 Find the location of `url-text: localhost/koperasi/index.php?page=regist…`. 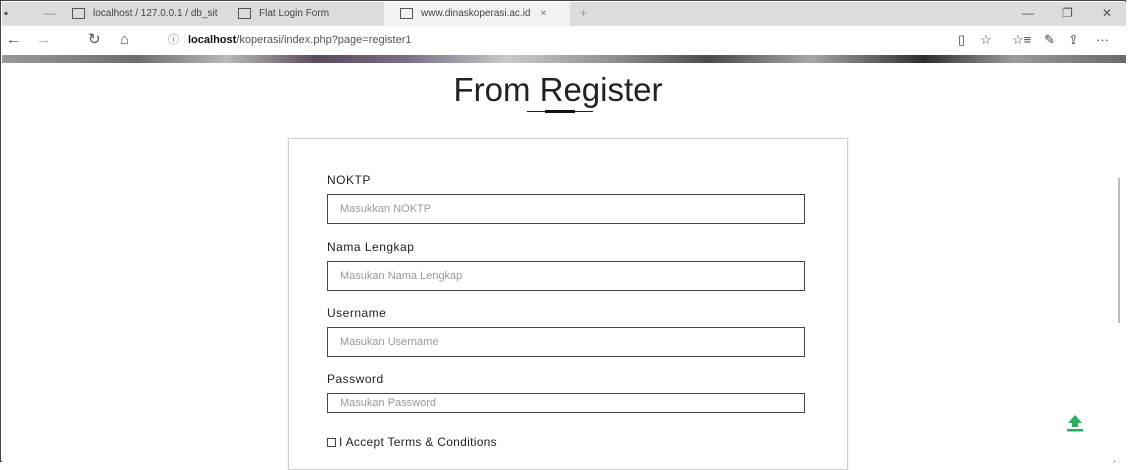

url-text: localhost/koperasi/index.php?page=regist… is located at coordinates (300, 40).